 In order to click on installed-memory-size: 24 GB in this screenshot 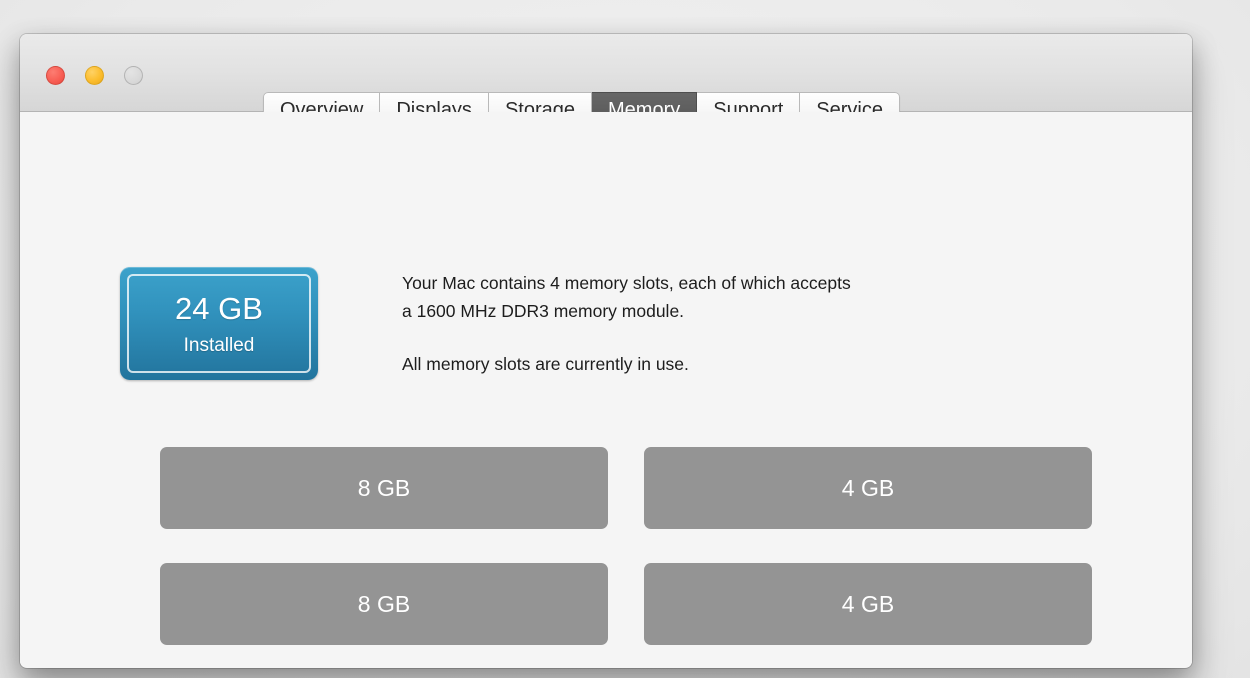, I will do `click(219, 308)`.